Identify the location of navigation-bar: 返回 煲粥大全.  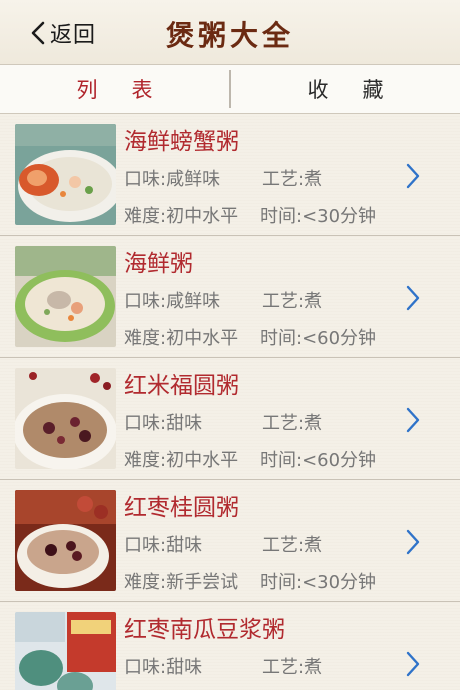
(230, 32).